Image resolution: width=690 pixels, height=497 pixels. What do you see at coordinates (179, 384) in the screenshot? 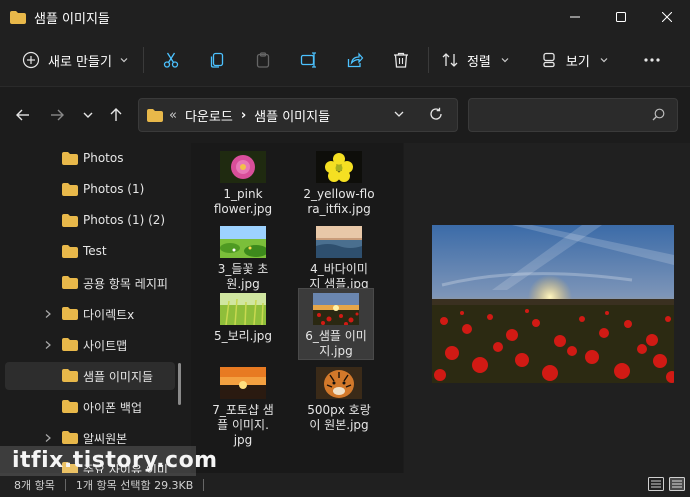
I see `sidebar-scrollbar` at bounding box center [179, 384].